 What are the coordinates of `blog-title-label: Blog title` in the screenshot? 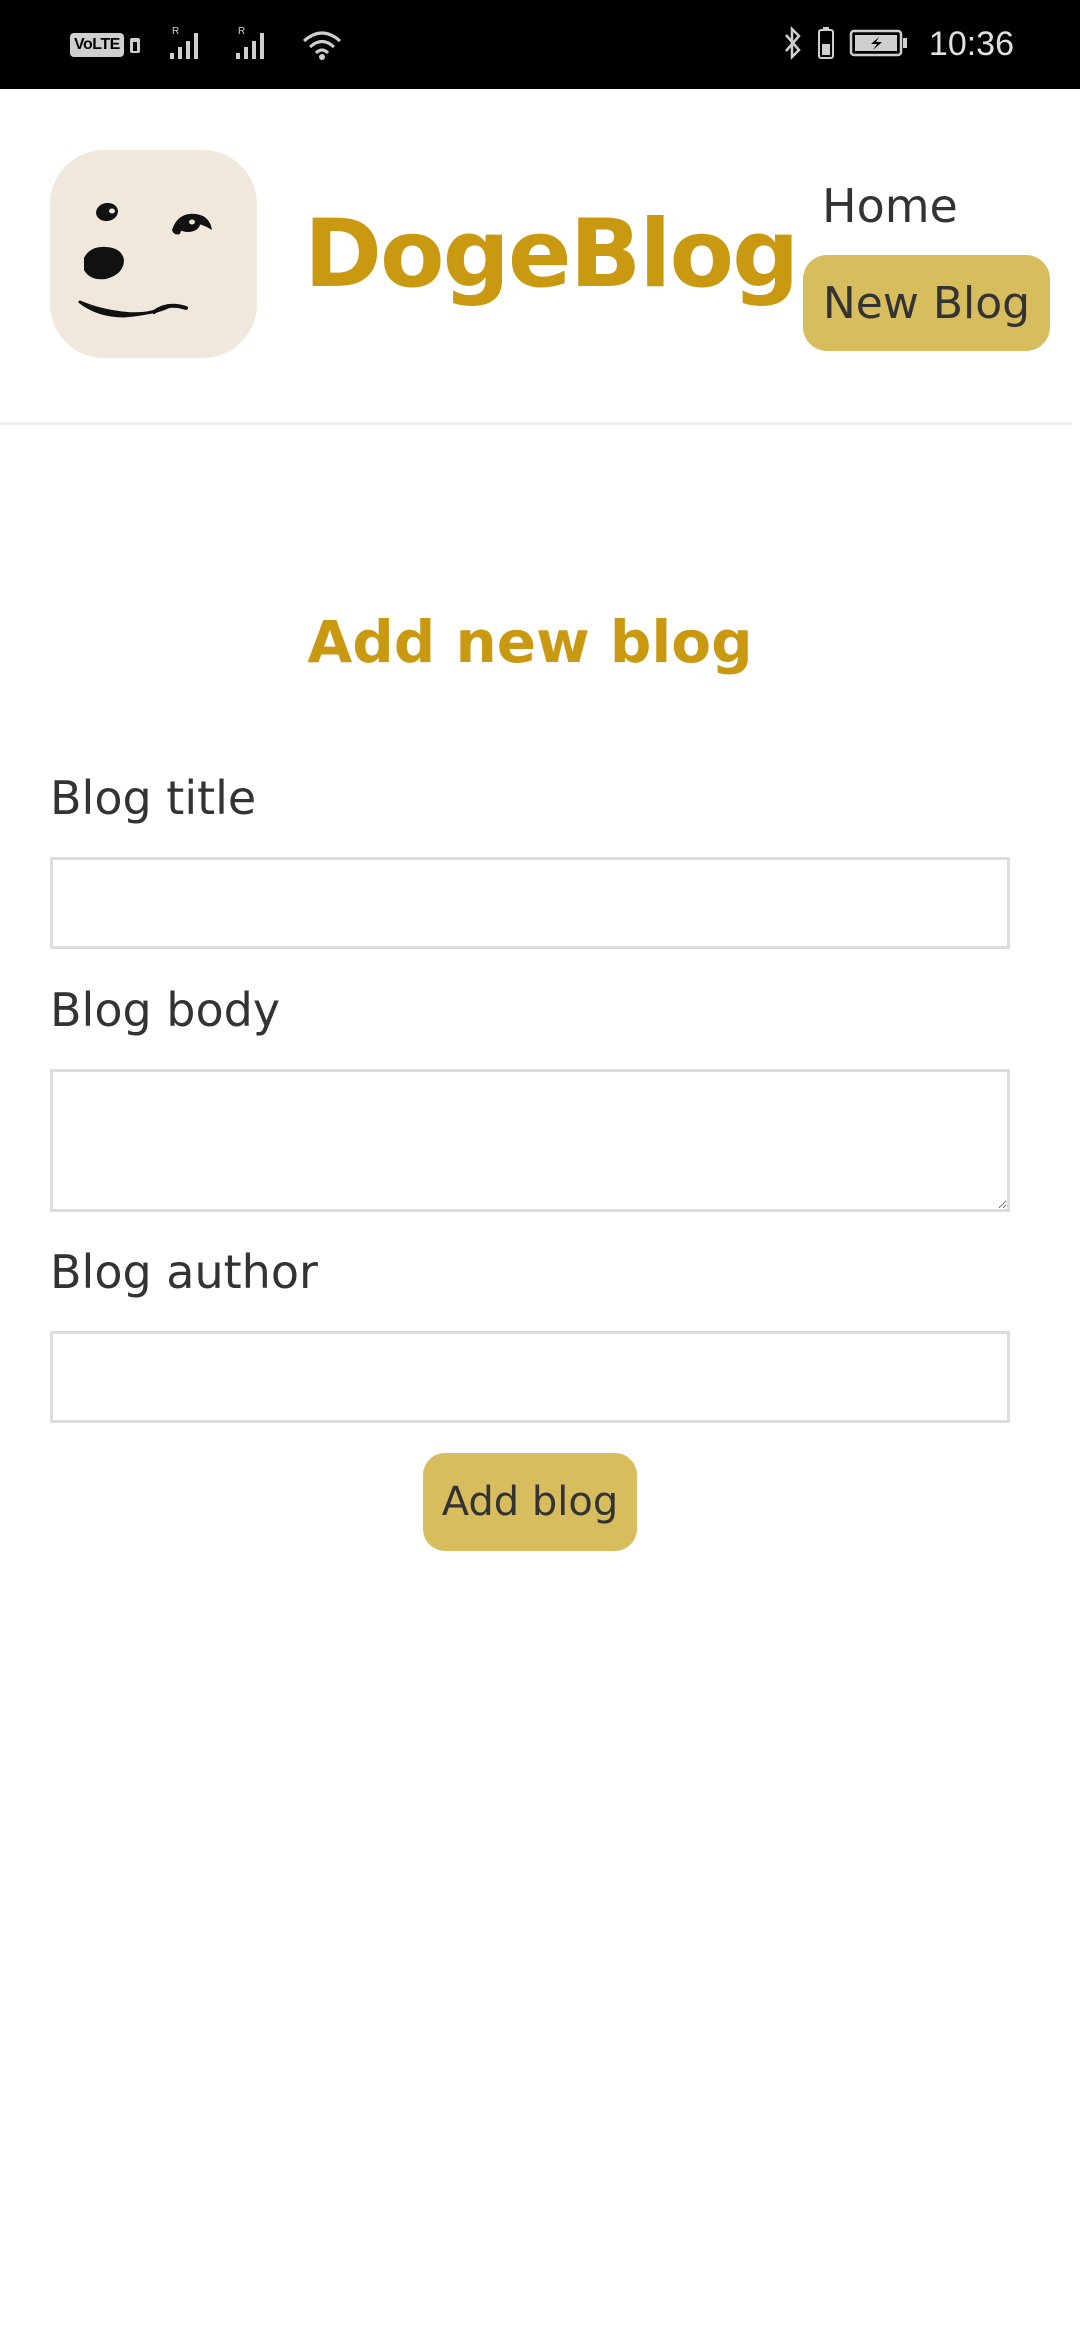 It's located at (153, 798).